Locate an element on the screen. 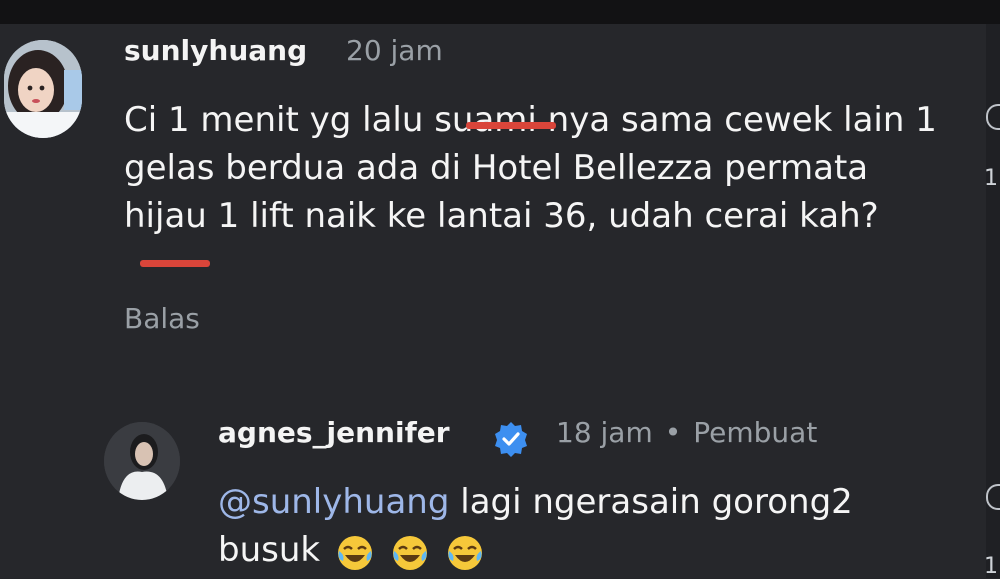 The image size is (1000, 579). comment-username: sunlyhuang is located at coordinates (215, 50).